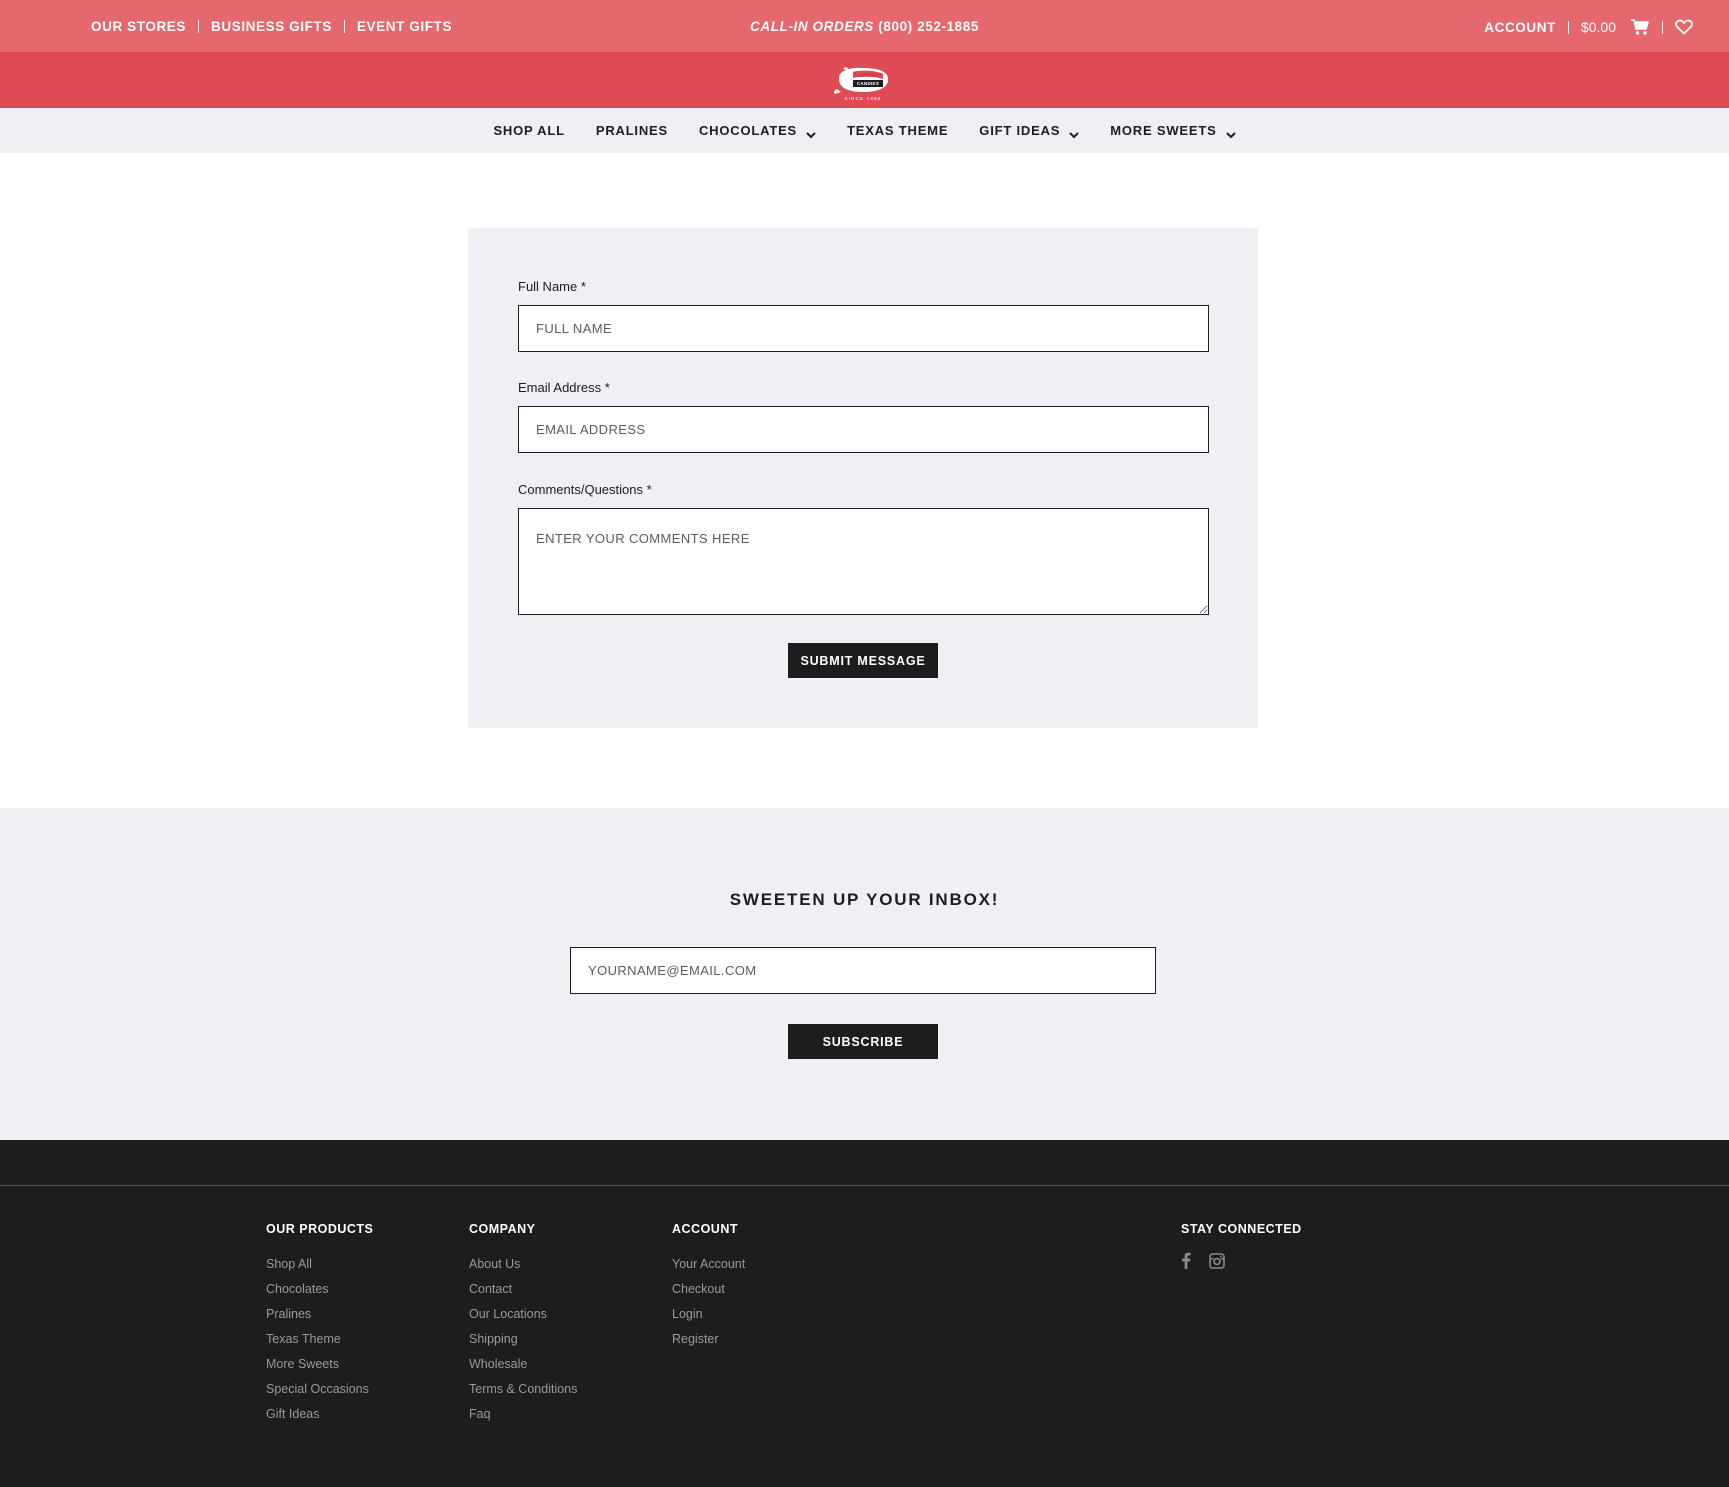 This screenshot has height=1487, width=1729. What do you see at coordinates (1684, 27) in the screenshot?
I see `heart-icon` at bounding box center [1684, 27].